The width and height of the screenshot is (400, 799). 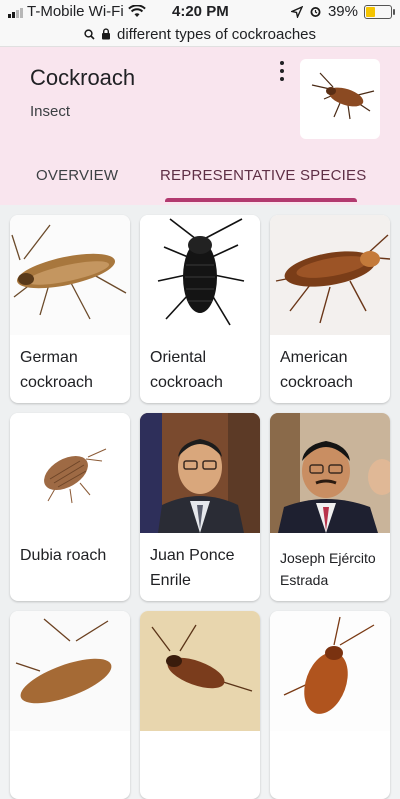 What do you see at coordinates (263, 175) in the screenshot?
I see `tab-representative-species: REPRESENTATIVE SPECIES` at bounding box center [263, 175].